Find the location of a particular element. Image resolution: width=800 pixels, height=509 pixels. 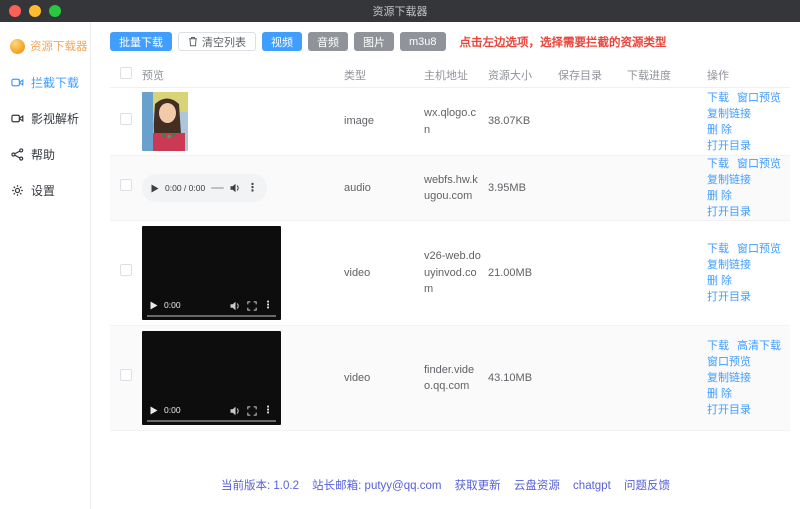

photo-thumbnail is located at coordinates (165, 121).